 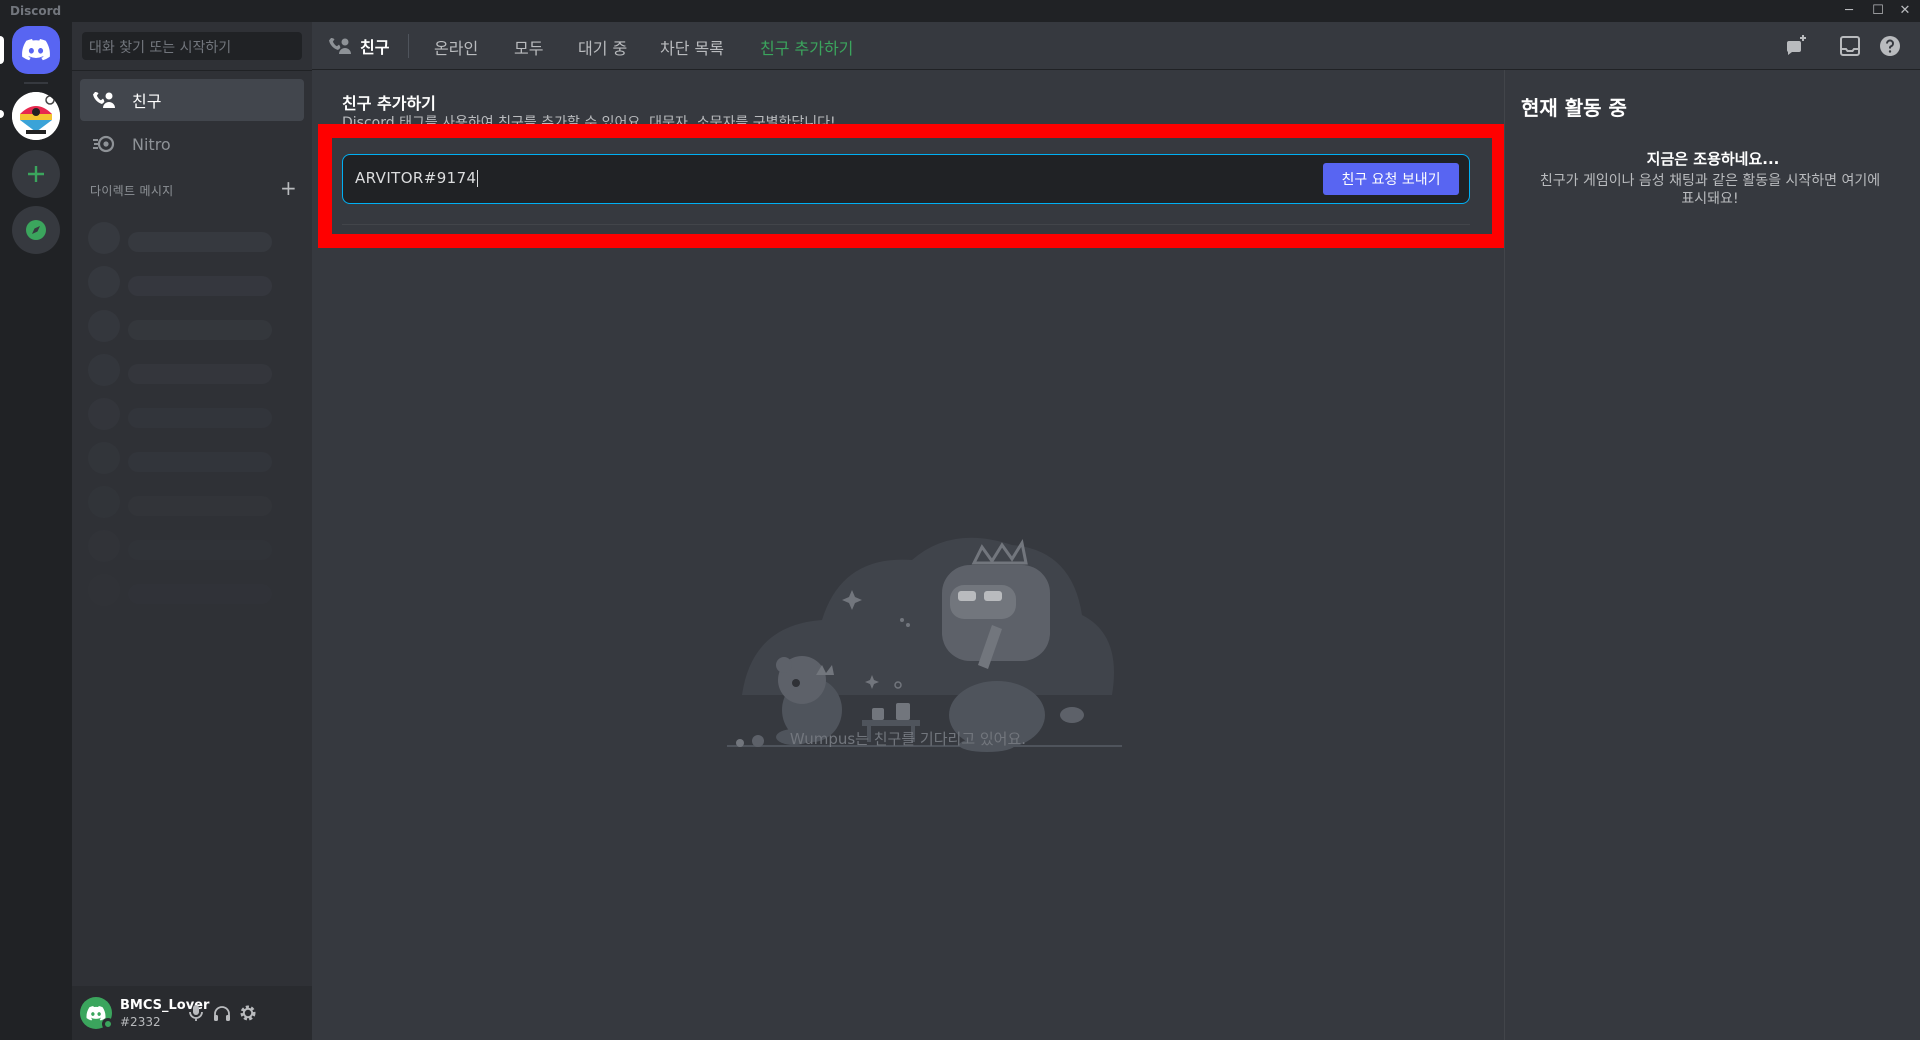 I want to click on inbox-icon, so click(x=1850, y=46).